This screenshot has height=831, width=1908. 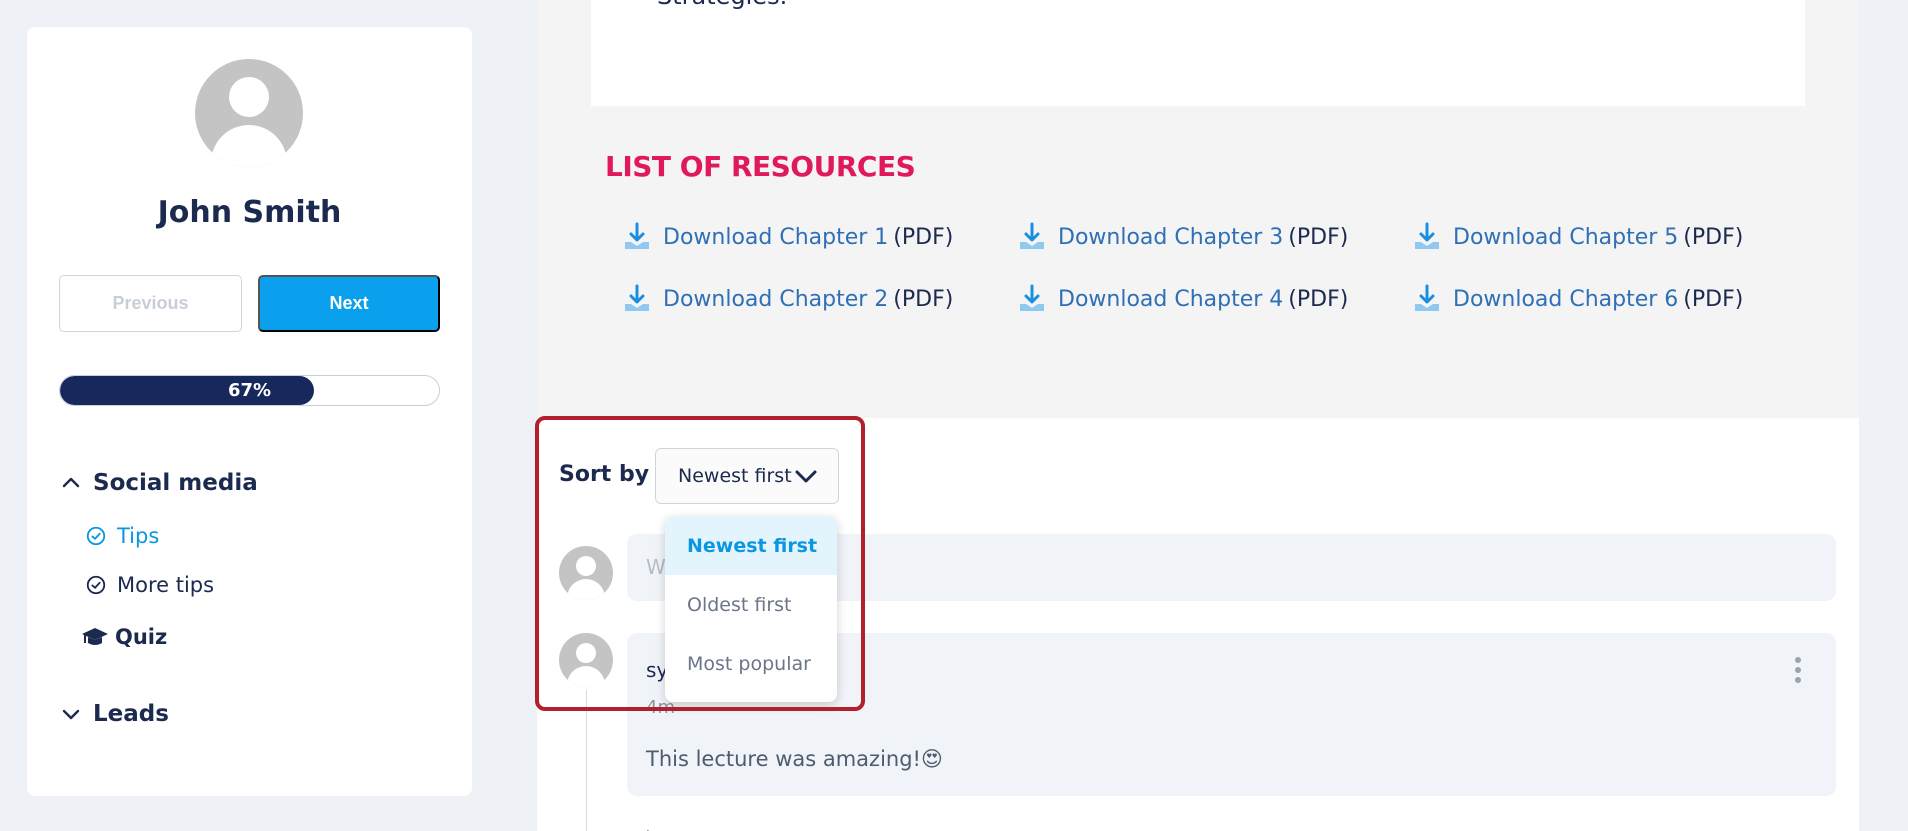 What do you see at coordinates (751, 604) in the screenshot?
I see `sort-option-oldest: Oldest first` at bounding box center [751, 604].